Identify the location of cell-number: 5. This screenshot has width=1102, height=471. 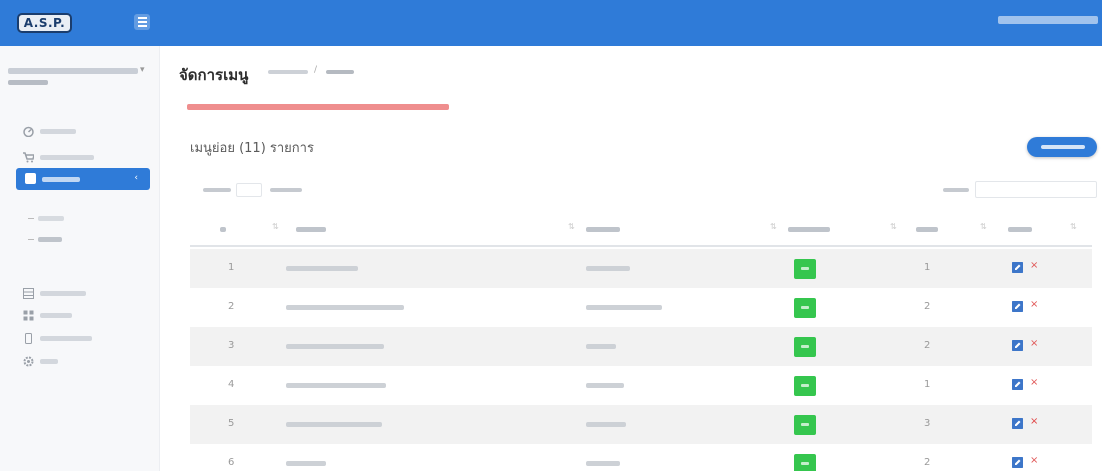
(231, 423).